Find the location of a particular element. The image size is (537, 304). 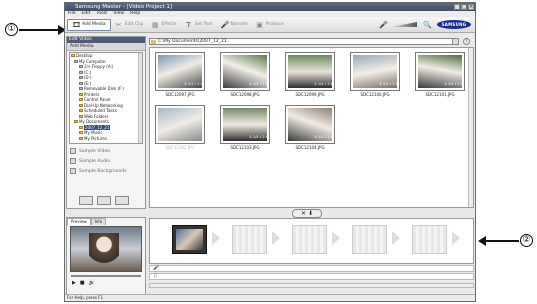

close-icon: ✕ is located at coordinates (303, 213).